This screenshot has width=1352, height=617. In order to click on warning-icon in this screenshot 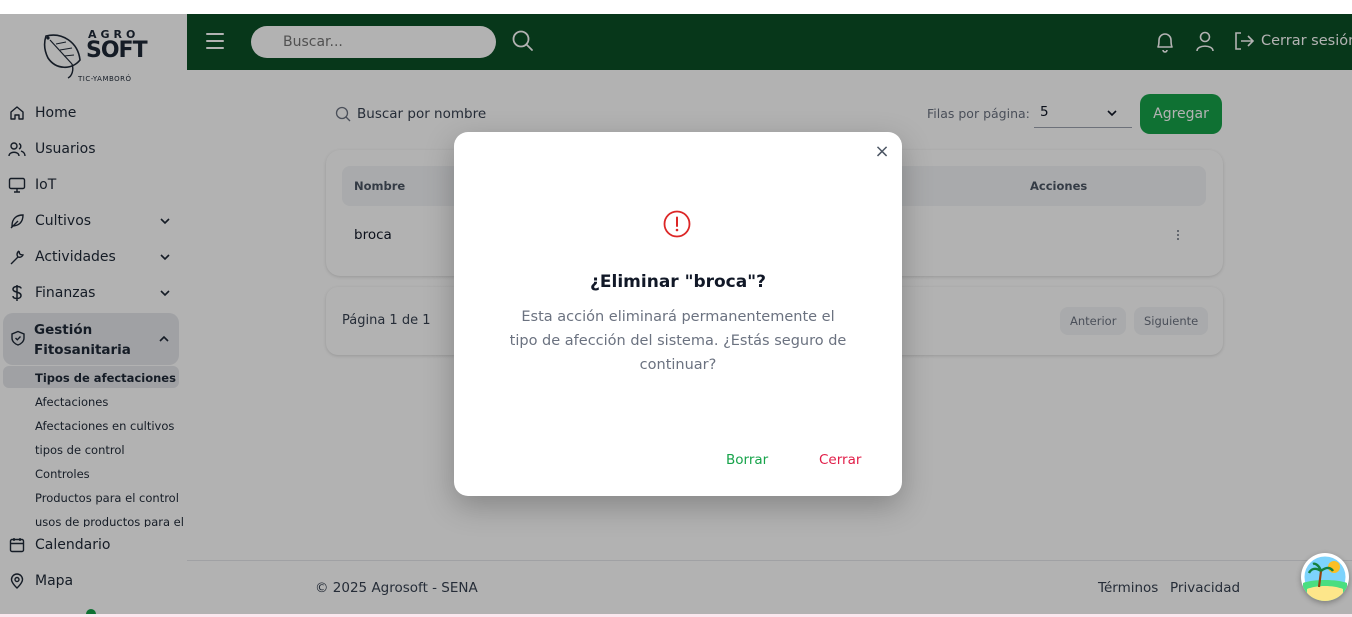, I will do `click(677, 224)`.